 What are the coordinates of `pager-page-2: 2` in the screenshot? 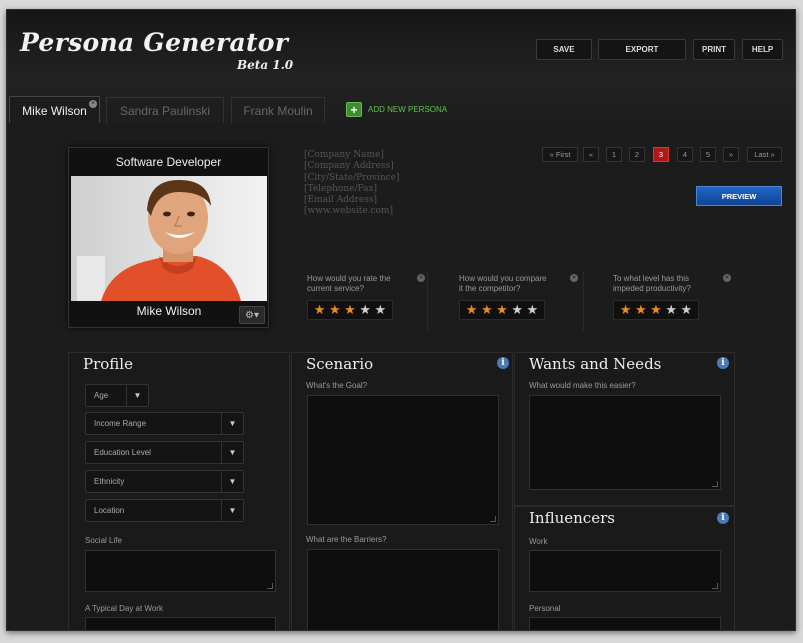 It's located at (637, 154).